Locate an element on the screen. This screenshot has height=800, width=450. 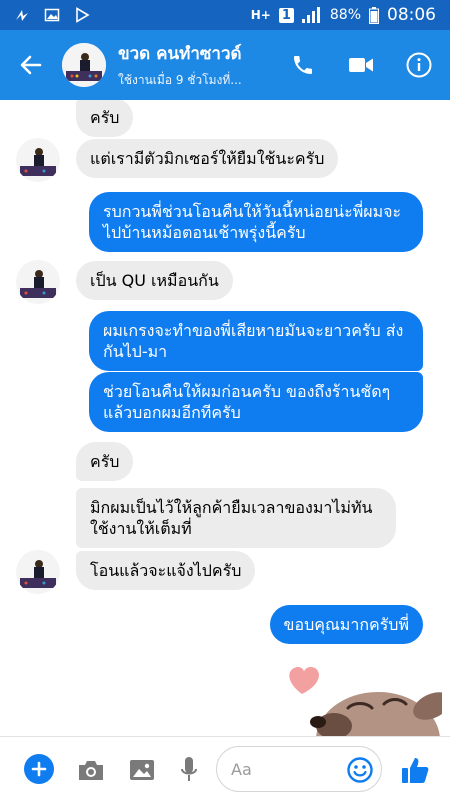
camera-icon is located at coordinates (91, 770).